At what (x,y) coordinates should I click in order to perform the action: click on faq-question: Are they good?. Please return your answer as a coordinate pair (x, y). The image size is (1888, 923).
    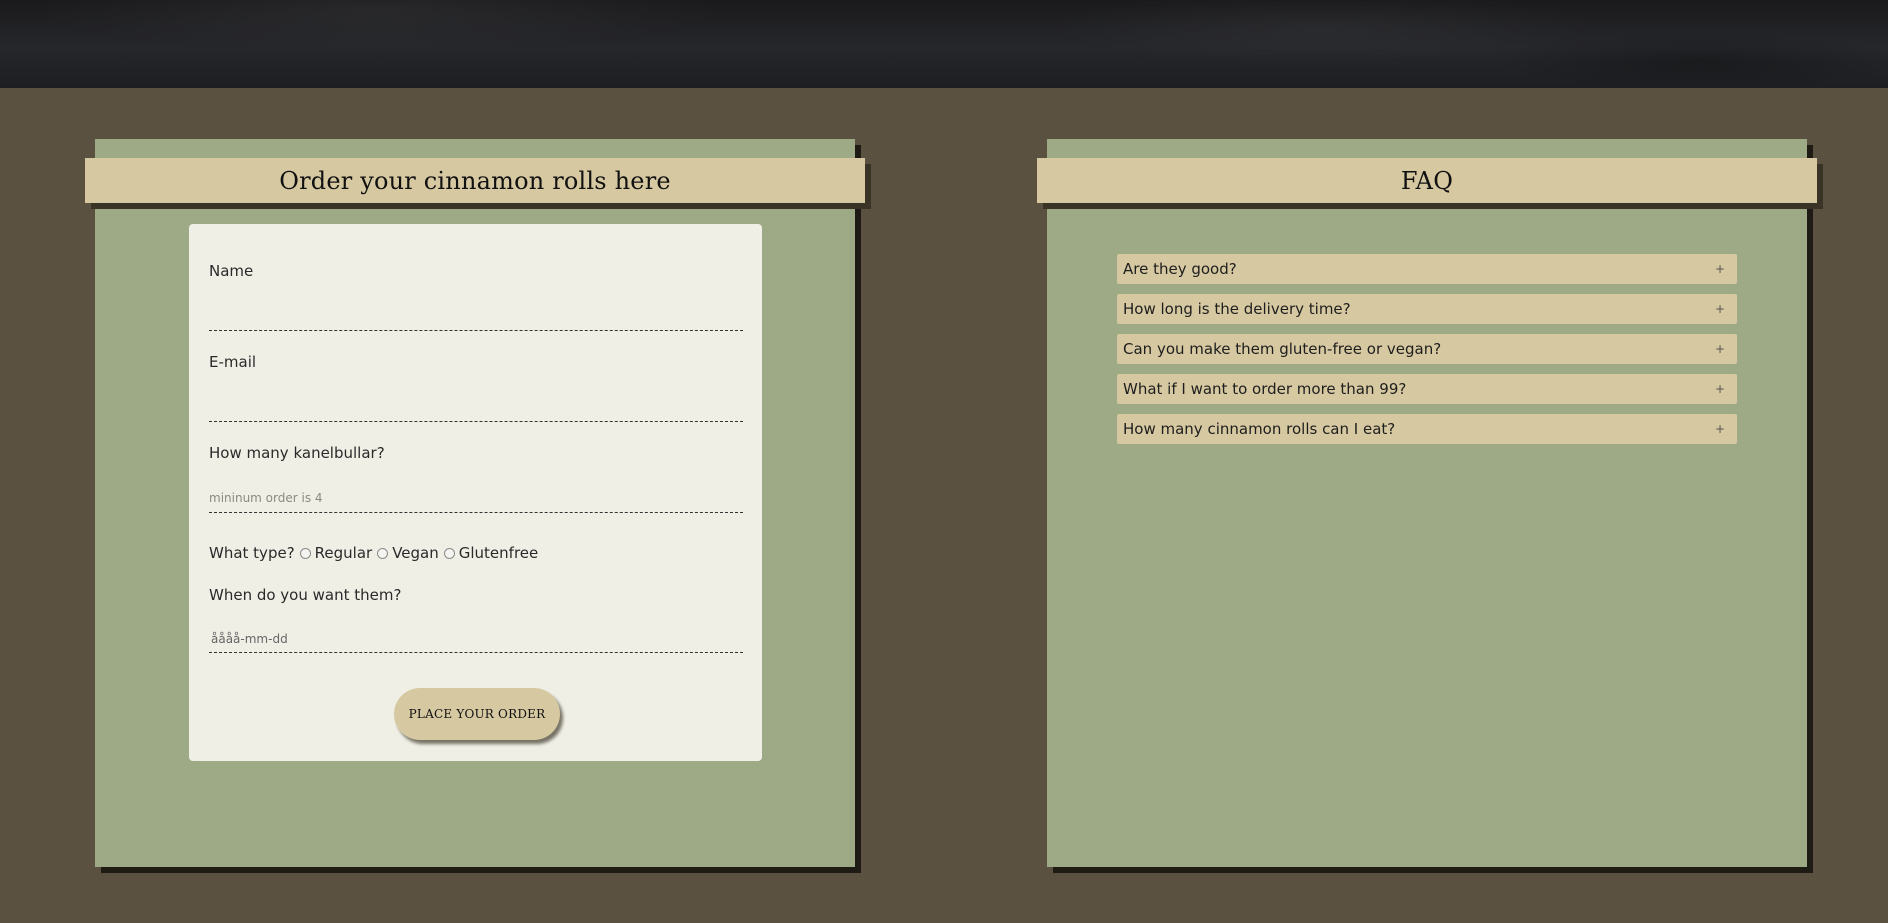
    Looking at the image, I should click on (1180, 269).